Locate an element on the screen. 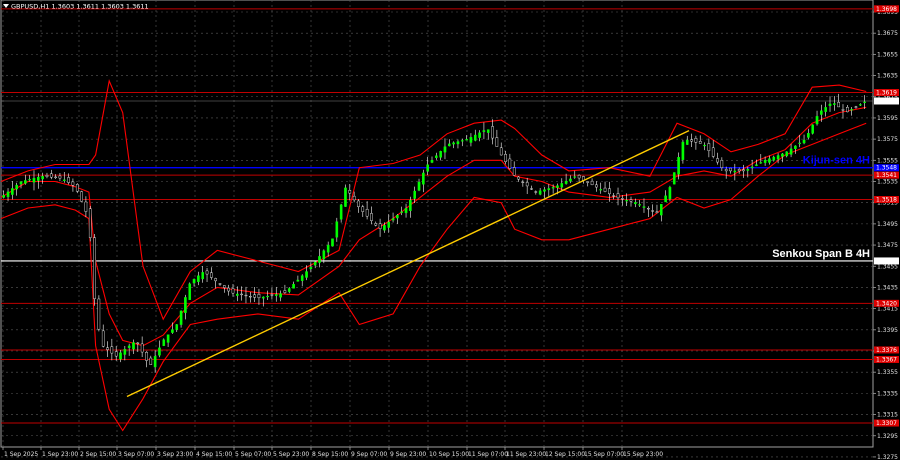  y-tick-label: 1.3275 is located at coordinates (887, 457).